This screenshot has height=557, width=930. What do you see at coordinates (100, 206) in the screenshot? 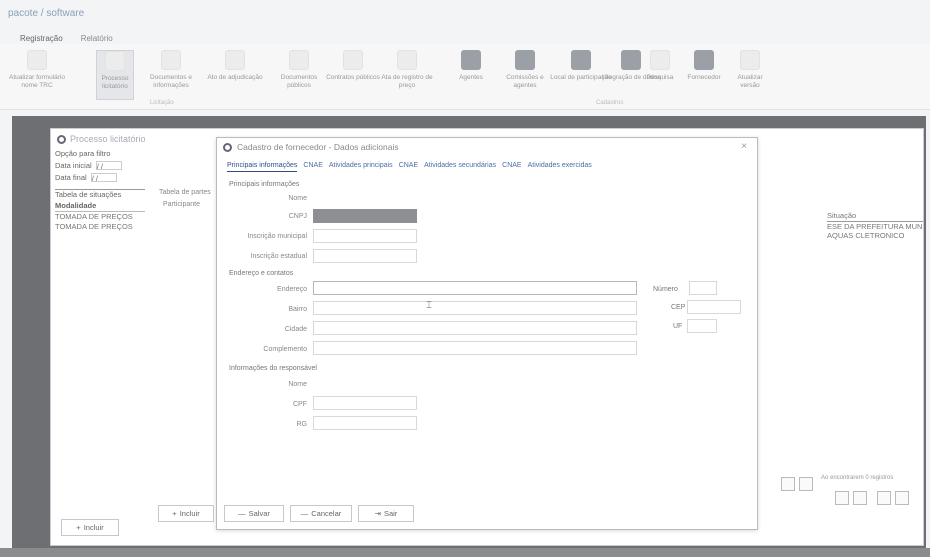
I see `table-header-modalidade: Modalidade` at bounding box center [100, 206].